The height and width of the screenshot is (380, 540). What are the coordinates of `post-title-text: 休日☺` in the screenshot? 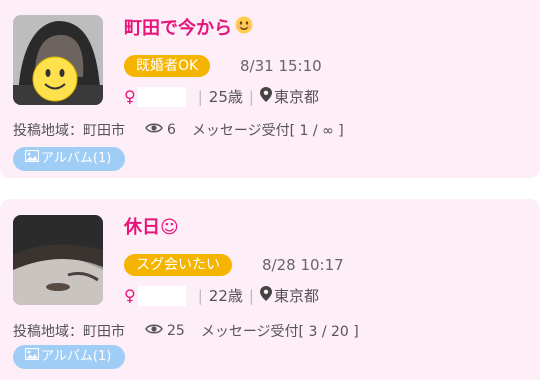 It's located at (151, 226).